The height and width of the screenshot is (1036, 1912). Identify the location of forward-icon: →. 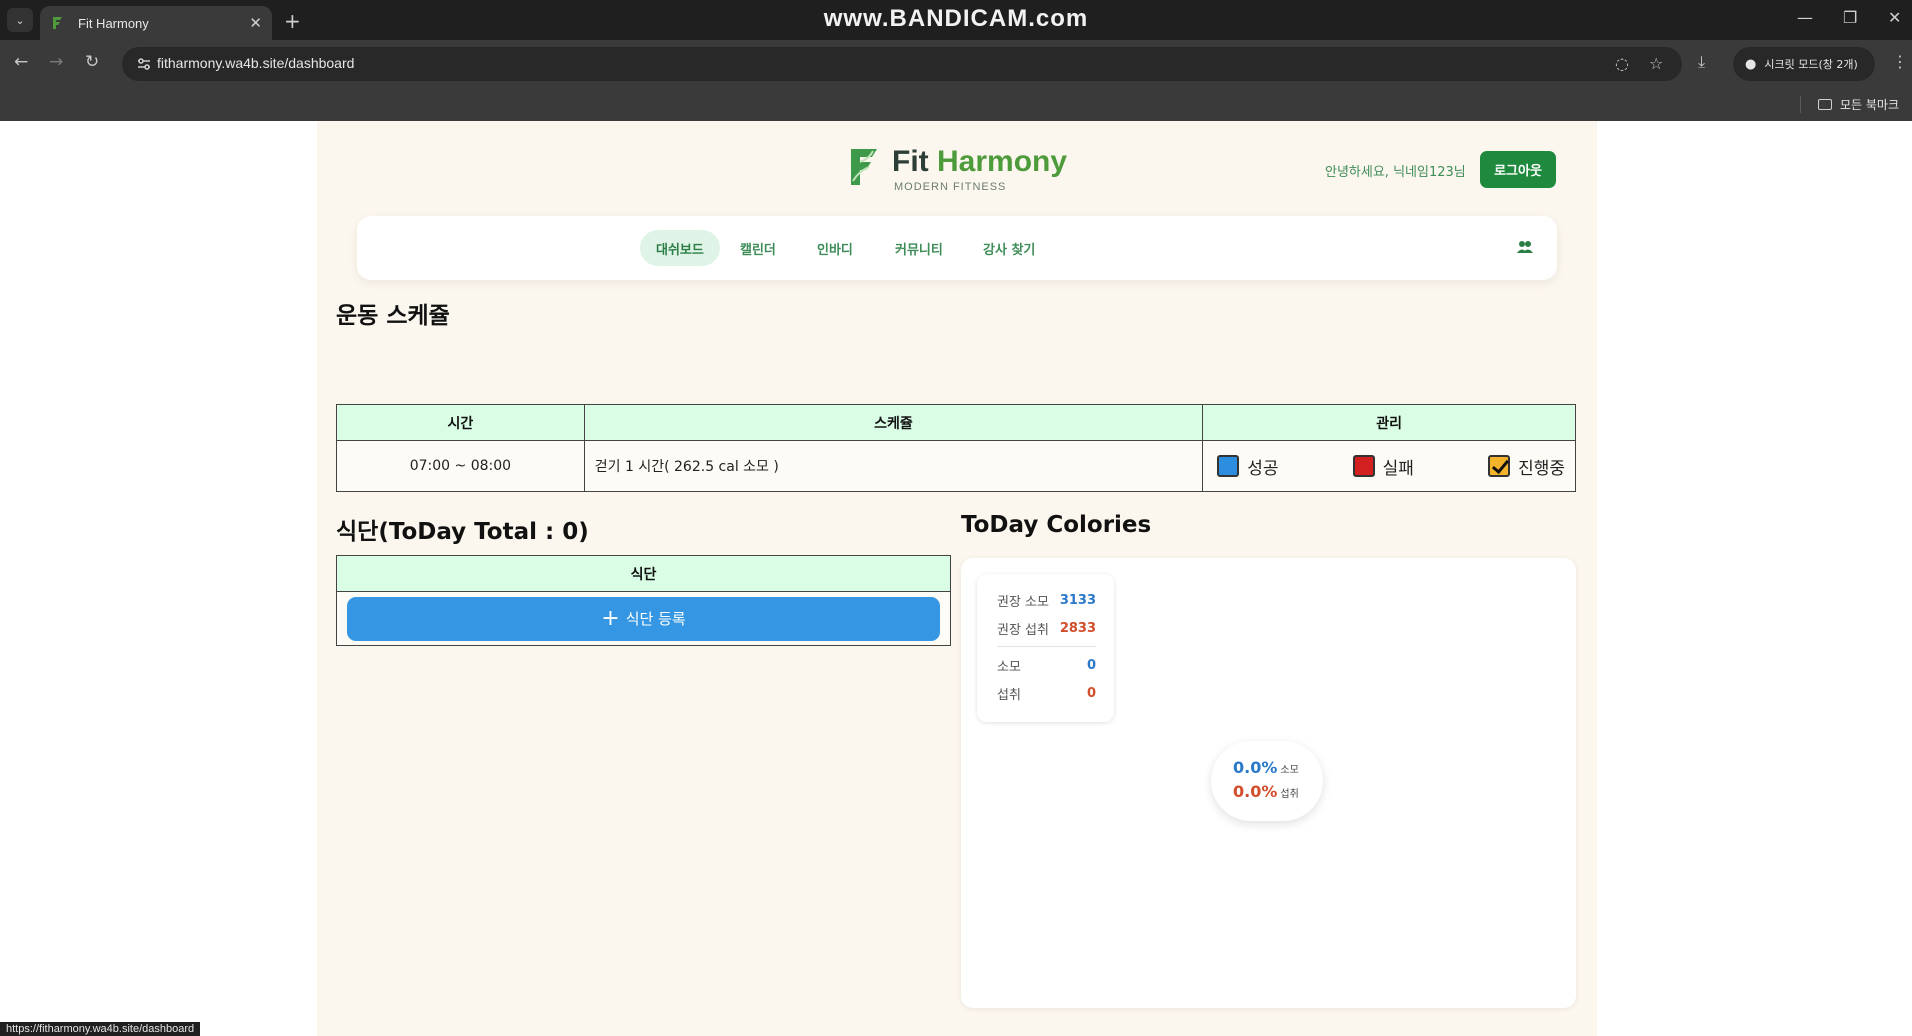
(56, 62).